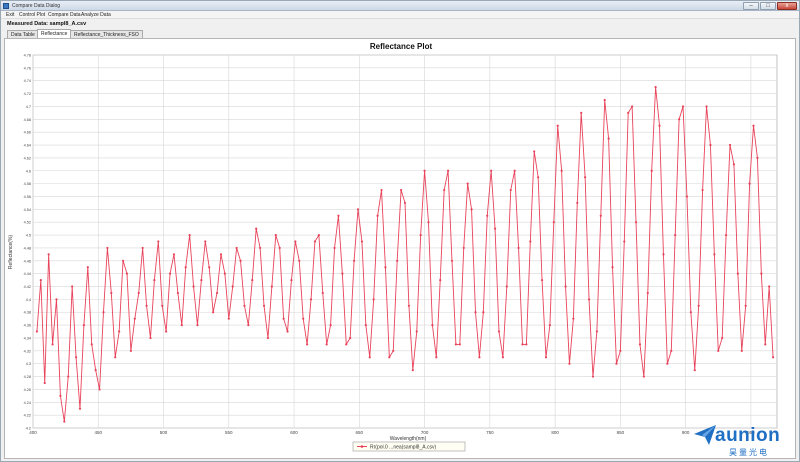 Image resolution: width=800 pixels, height=462 pixels. I want to click on y-tick-label: 4.42, so click(27, 287).